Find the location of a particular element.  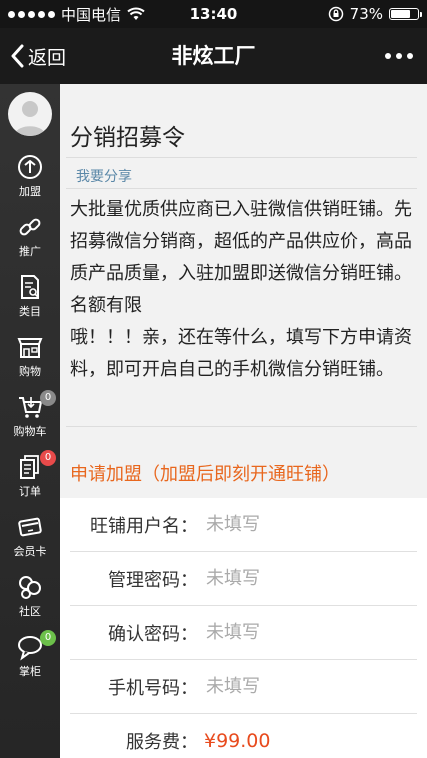

catalog-icon is located at coordinates (30, 287).